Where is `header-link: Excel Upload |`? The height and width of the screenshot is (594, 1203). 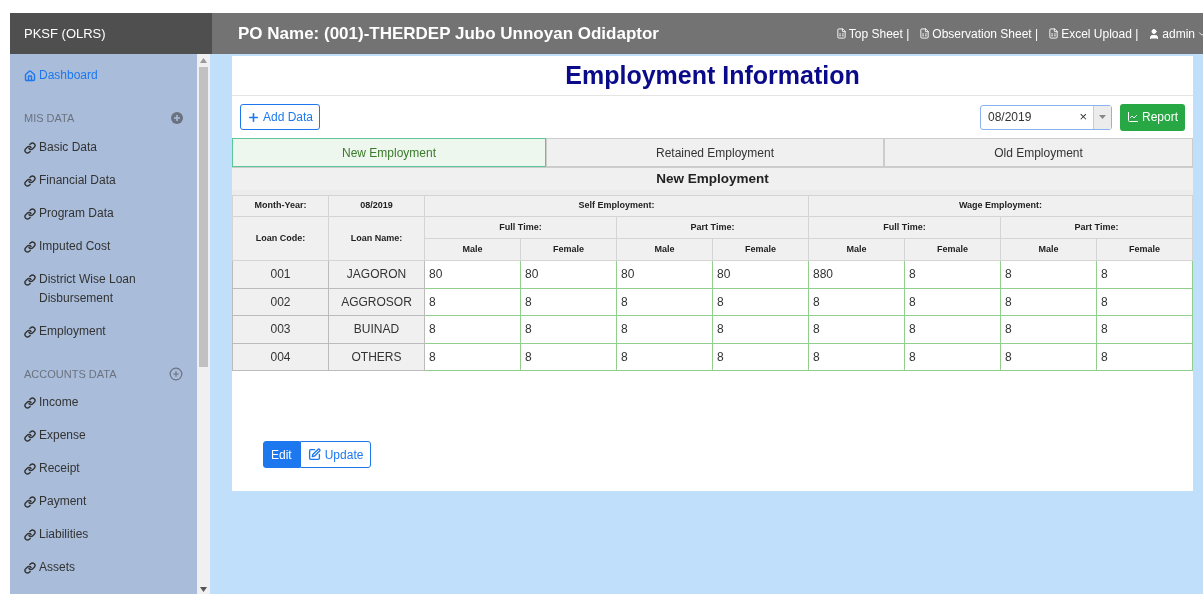 header-link: Excel Upload | is located at coordinates (1093, 33).